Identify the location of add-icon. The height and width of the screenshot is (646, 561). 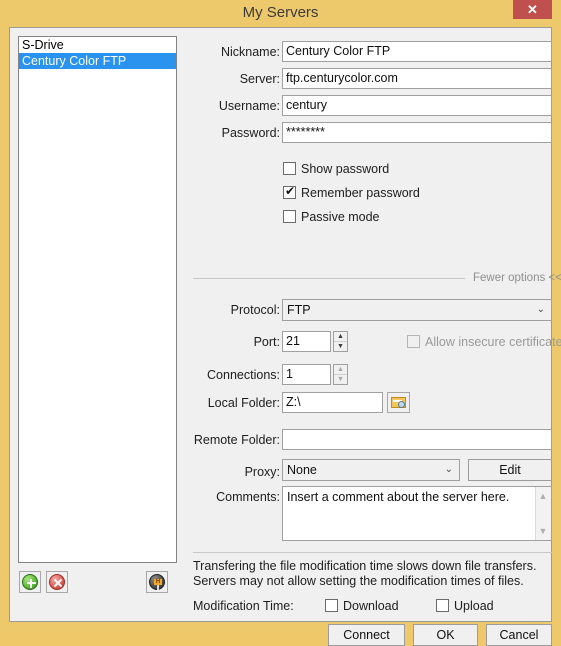
(30, 582).